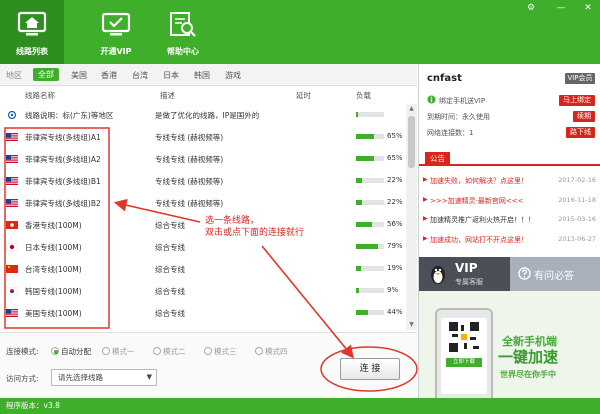  Describe the element at coordinates (233, 75) in the screenshot. I see `region-game: 游戏` at that location.